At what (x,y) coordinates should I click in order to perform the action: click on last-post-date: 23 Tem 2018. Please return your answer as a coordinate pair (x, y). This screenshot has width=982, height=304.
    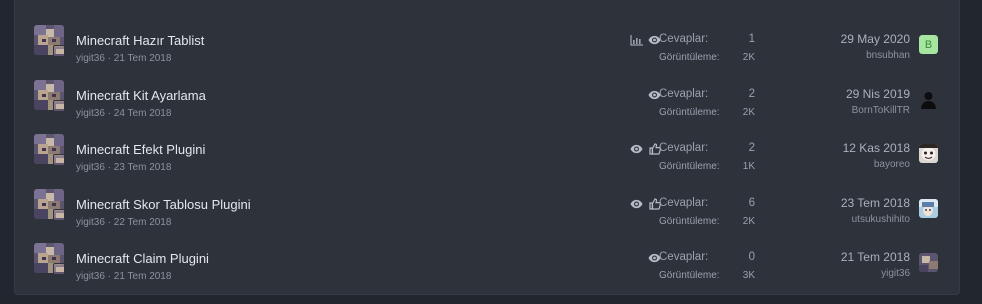
    Looking at the image, I should click on (875, 203).